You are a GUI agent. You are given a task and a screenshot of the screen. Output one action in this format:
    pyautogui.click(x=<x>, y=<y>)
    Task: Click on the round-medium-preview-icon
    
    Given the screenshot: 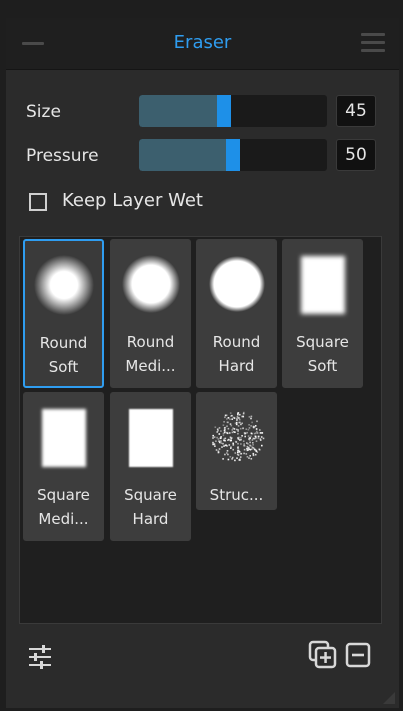 What is the action you would take?
    pyautogui.click(x=150, y=284)
    